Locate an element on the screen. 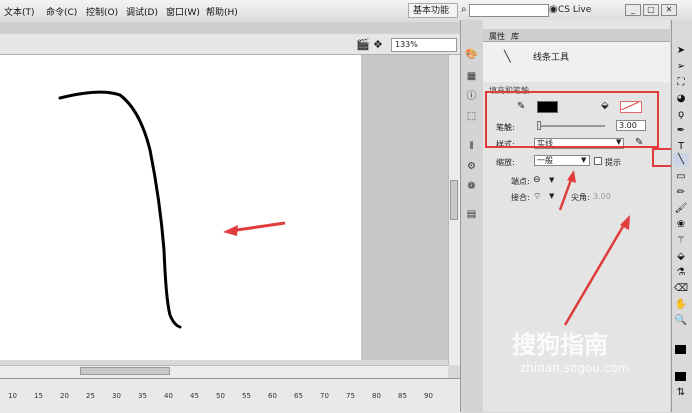 Image resolution: width=692 pixels, height=413 pixels. annotation-highlight-box is located at coordinates (572, 119).